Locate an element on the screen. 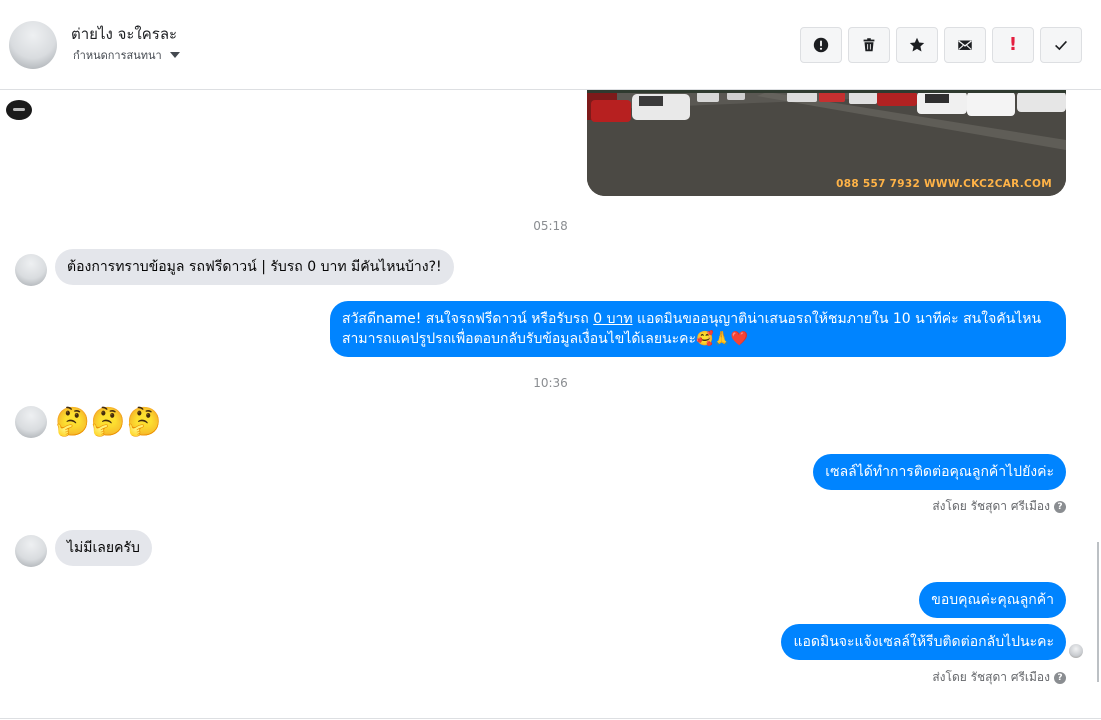  scrollbar-thumb is located at coordinates (1098, 612).